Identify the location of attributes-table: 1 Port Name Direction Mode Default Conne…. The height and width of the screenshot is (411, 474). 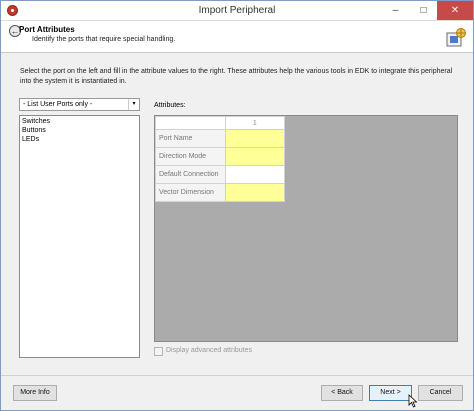
(220, 159).